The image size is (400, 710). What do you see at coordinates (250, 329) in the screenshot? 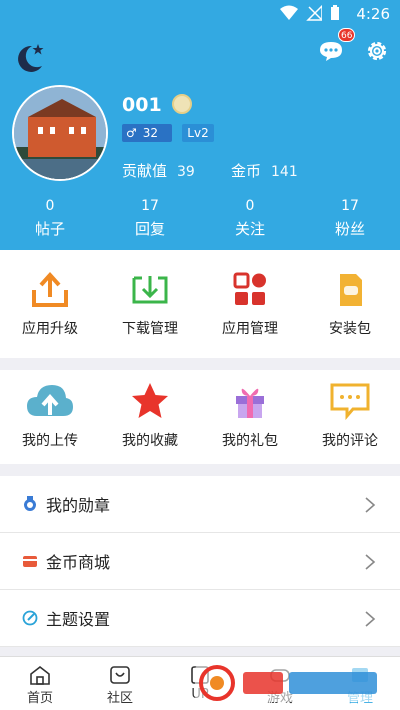
I see `tool-label: 应用管理` at bounding box center [250, 329].